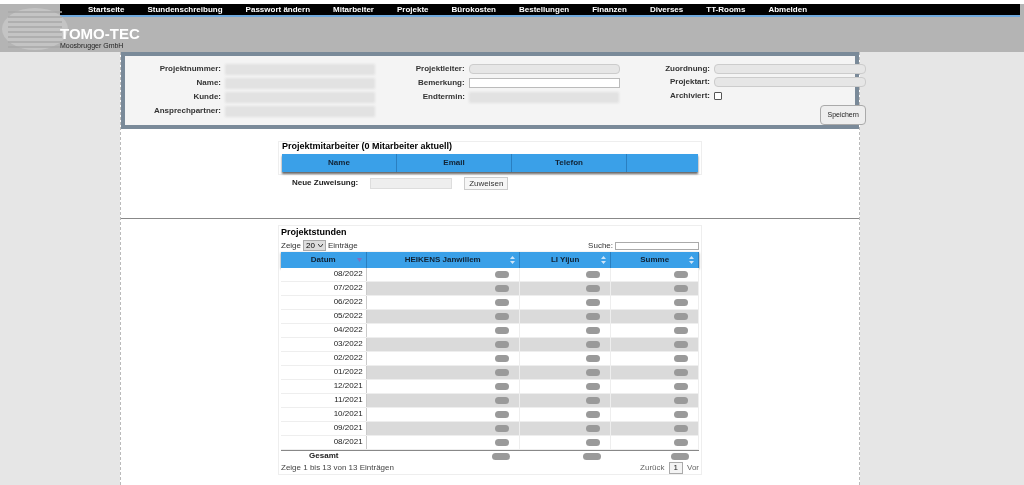 The height and width of the screenshot is (485, 1024). I want to click on next-link: Vor, so click(693, 467).